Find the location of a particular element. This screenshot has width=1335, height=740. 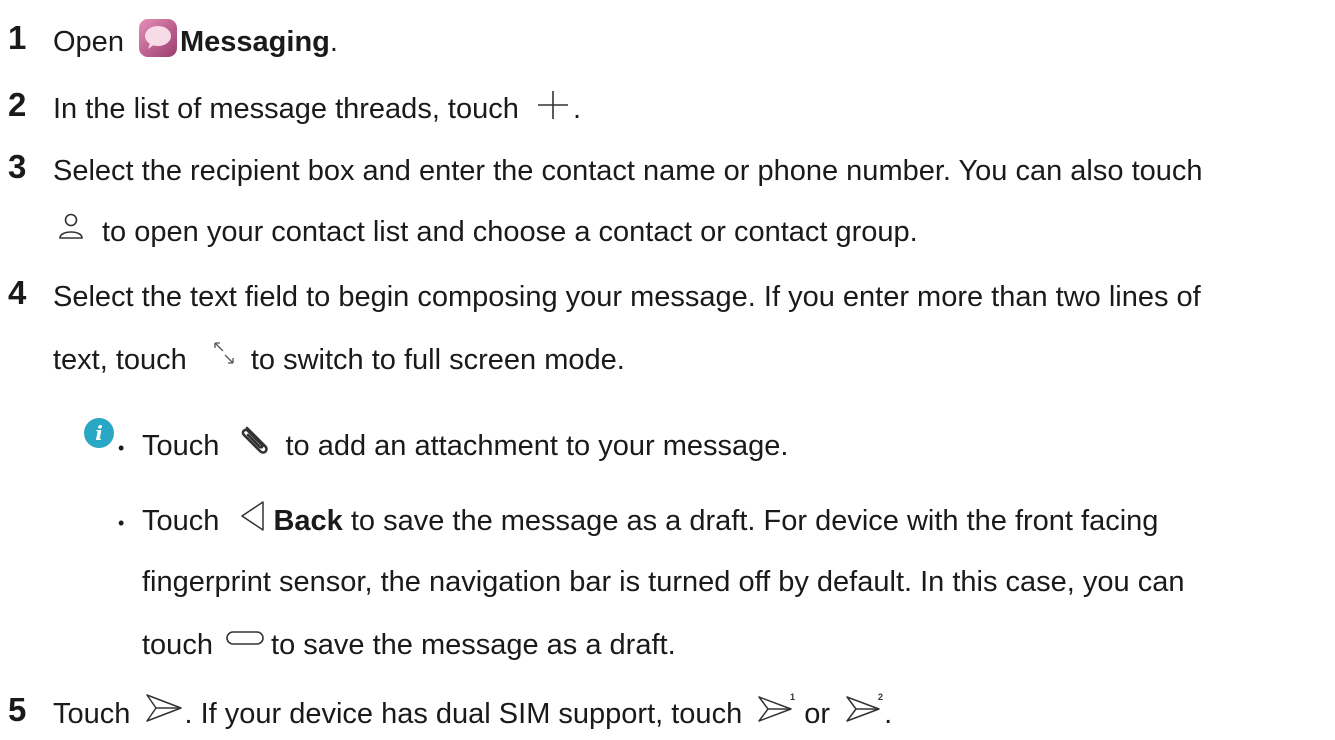

step-number: 4 is located at coordinates (17, 292).